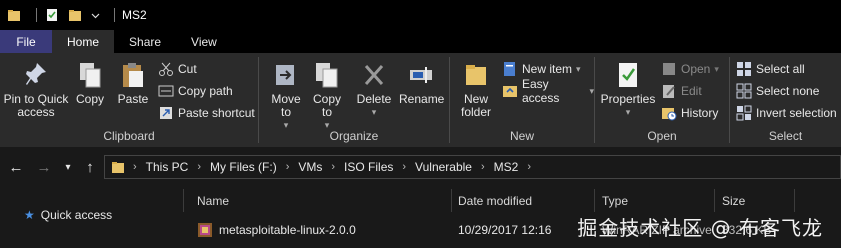  What do you see at coordinates (744, 113) in the screenshot?
I see `invert-selection-icon` at bounding box center [744, 113].